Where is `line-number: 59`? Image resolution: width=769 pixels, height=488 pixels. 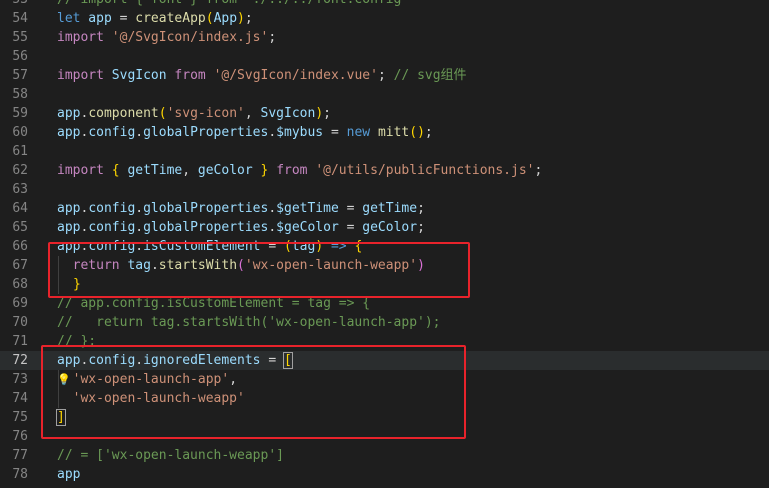
line-number: 59 is located at coordinates (20, 113).